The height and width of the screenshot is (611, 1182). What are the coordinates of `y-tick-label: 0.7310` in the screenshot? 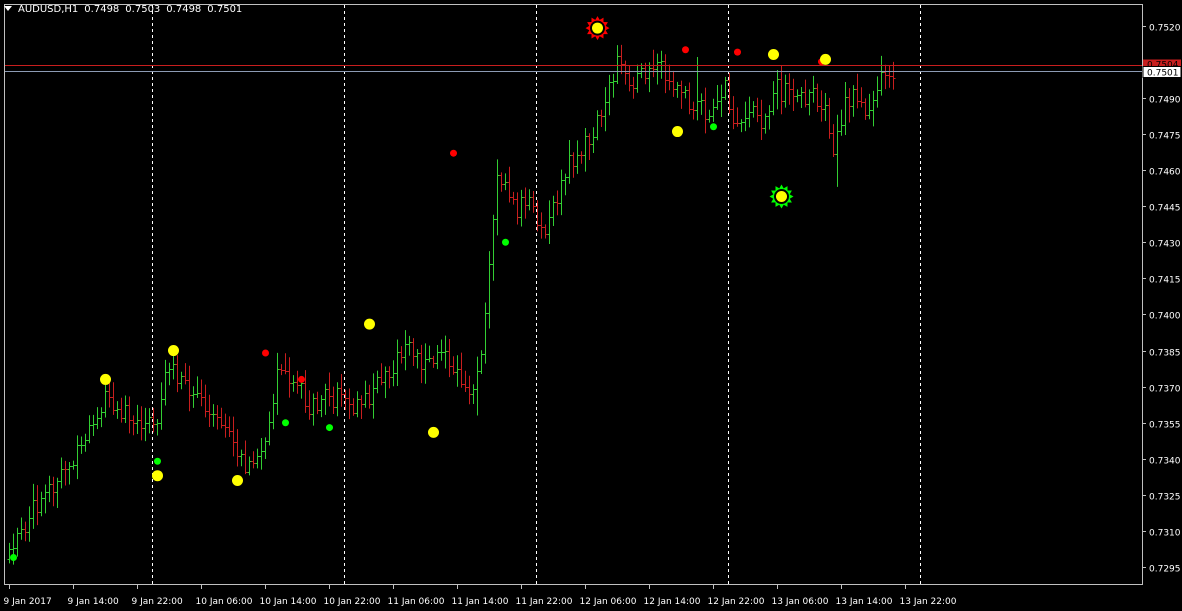 It's located at (1165, 534).